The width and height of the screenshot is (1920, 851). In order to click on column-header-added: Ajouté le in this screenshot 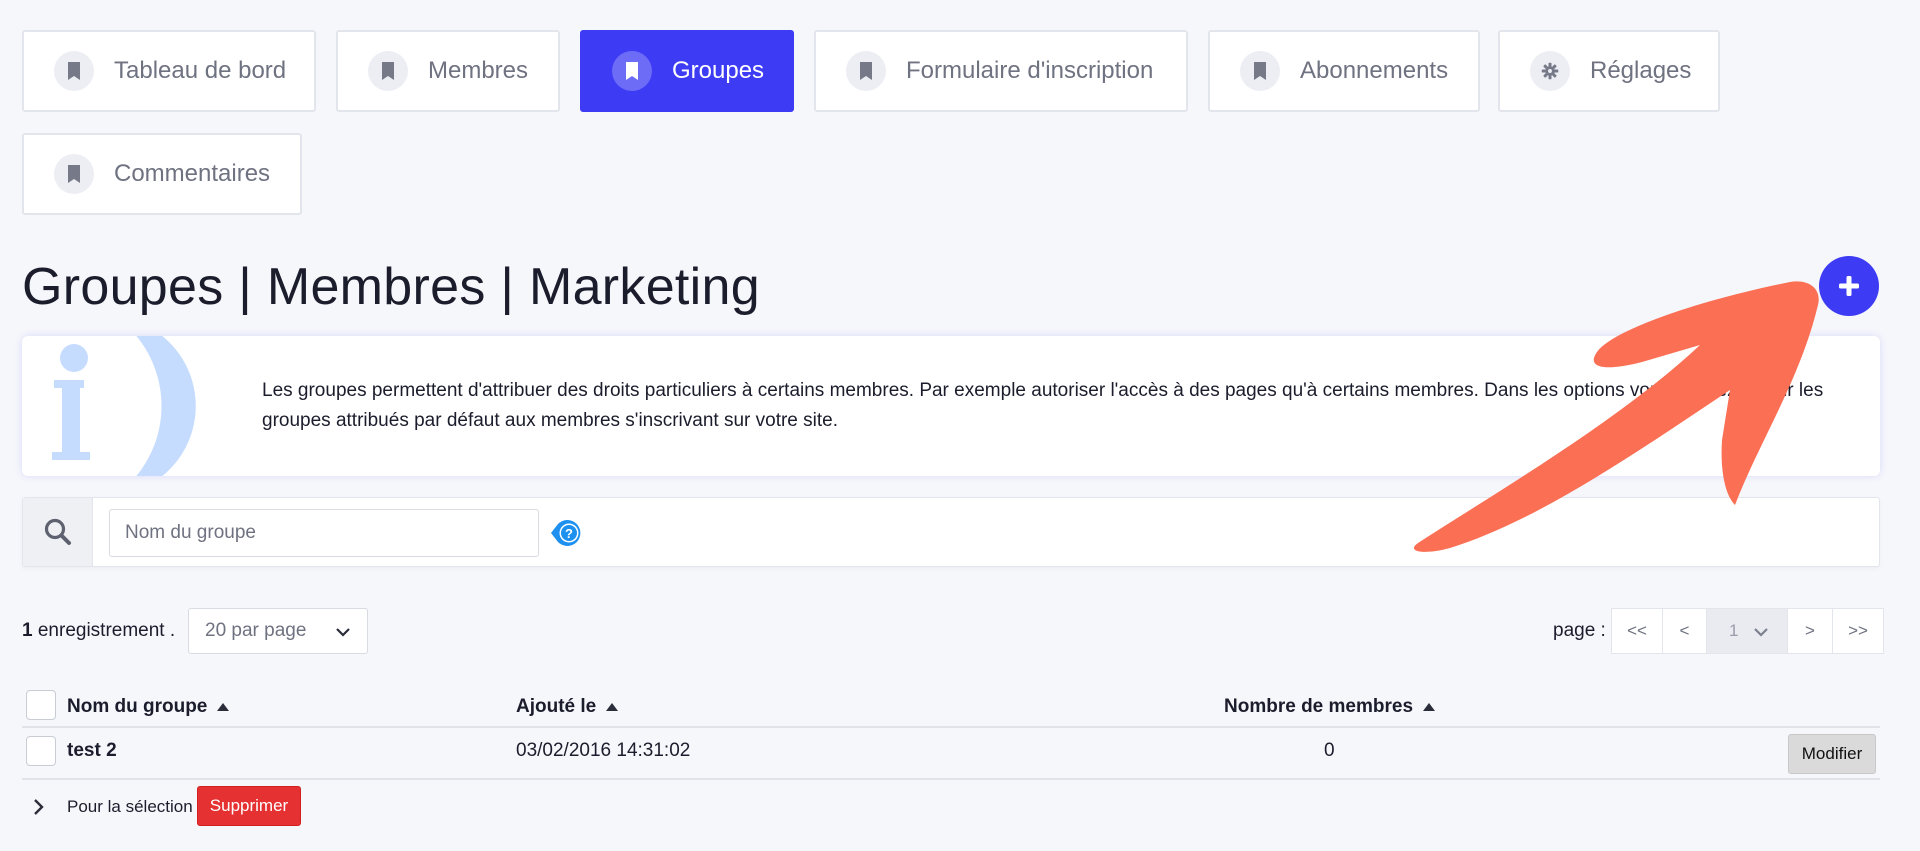, I will do `click(567, 707)`.